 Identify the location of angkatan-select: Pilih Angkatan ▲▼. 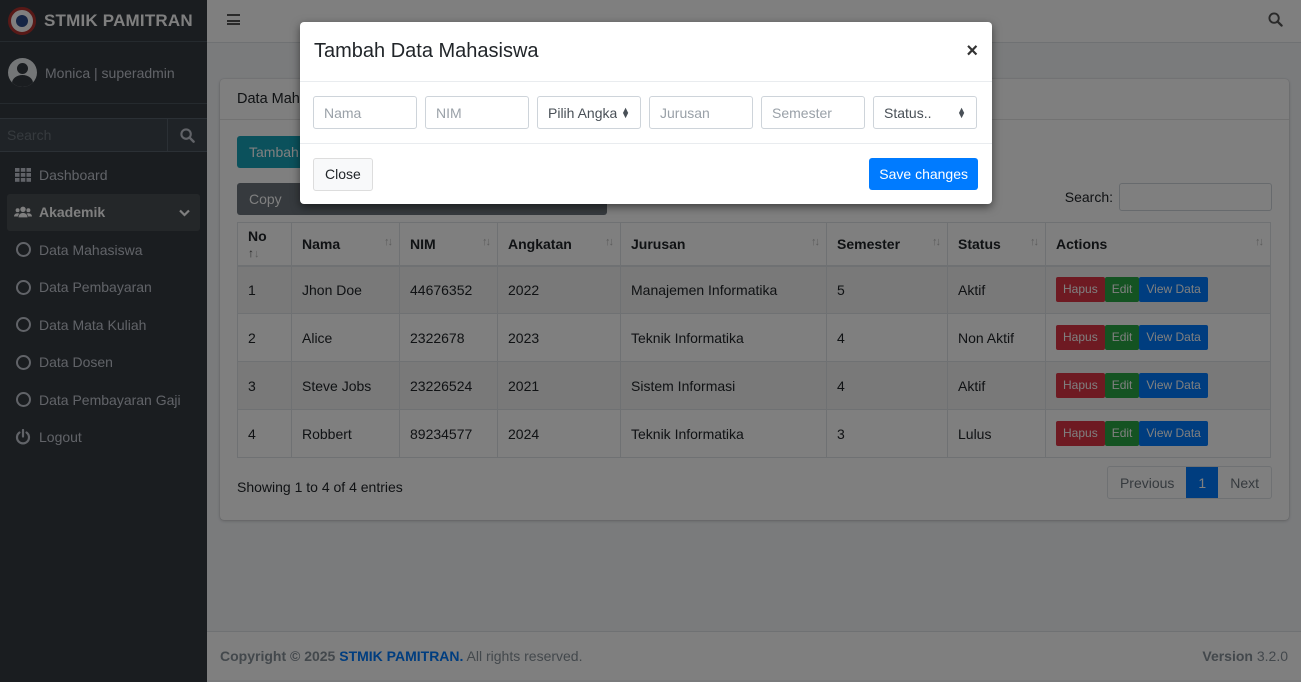
(589, 112).